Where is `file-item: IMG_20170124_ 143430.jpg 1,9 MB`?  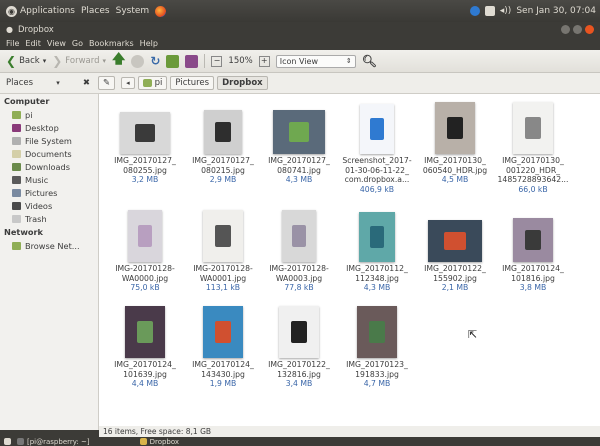 file-item: IMG_20170124_ 143430.jpg 1,9 MB is located at coordinates (223, 346).